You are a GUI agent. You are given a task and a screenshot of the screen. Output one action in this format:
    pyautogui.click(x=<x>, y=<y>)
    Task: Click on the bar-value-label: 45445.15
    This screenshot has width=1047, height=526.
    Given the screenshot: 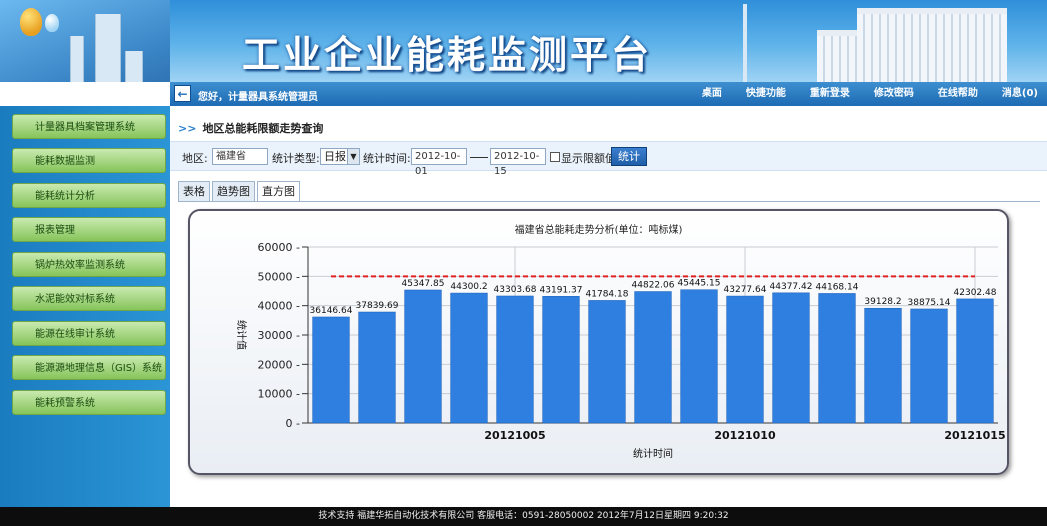 What is the action you would take?
    pyautogui.click(x=699, y=284)
    